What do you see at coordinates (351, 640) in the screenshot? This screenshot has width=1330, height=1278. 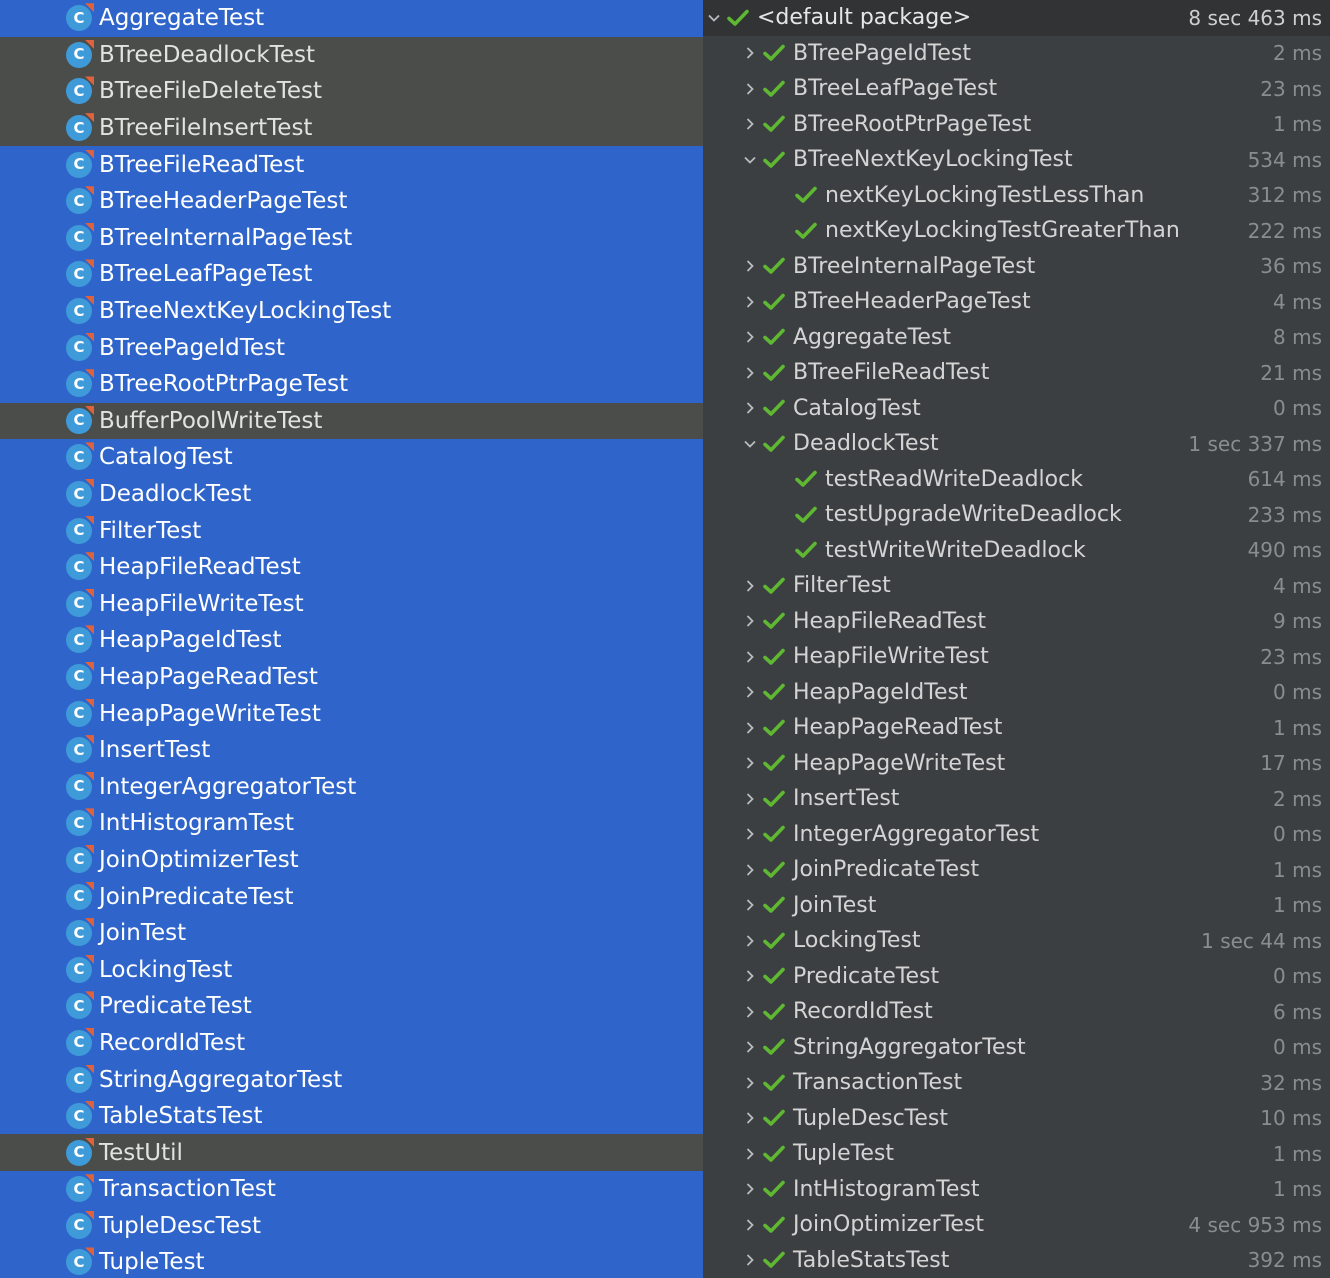 I see `tree-item: C HeapPageIdTest` at bounding box center [351, 640].